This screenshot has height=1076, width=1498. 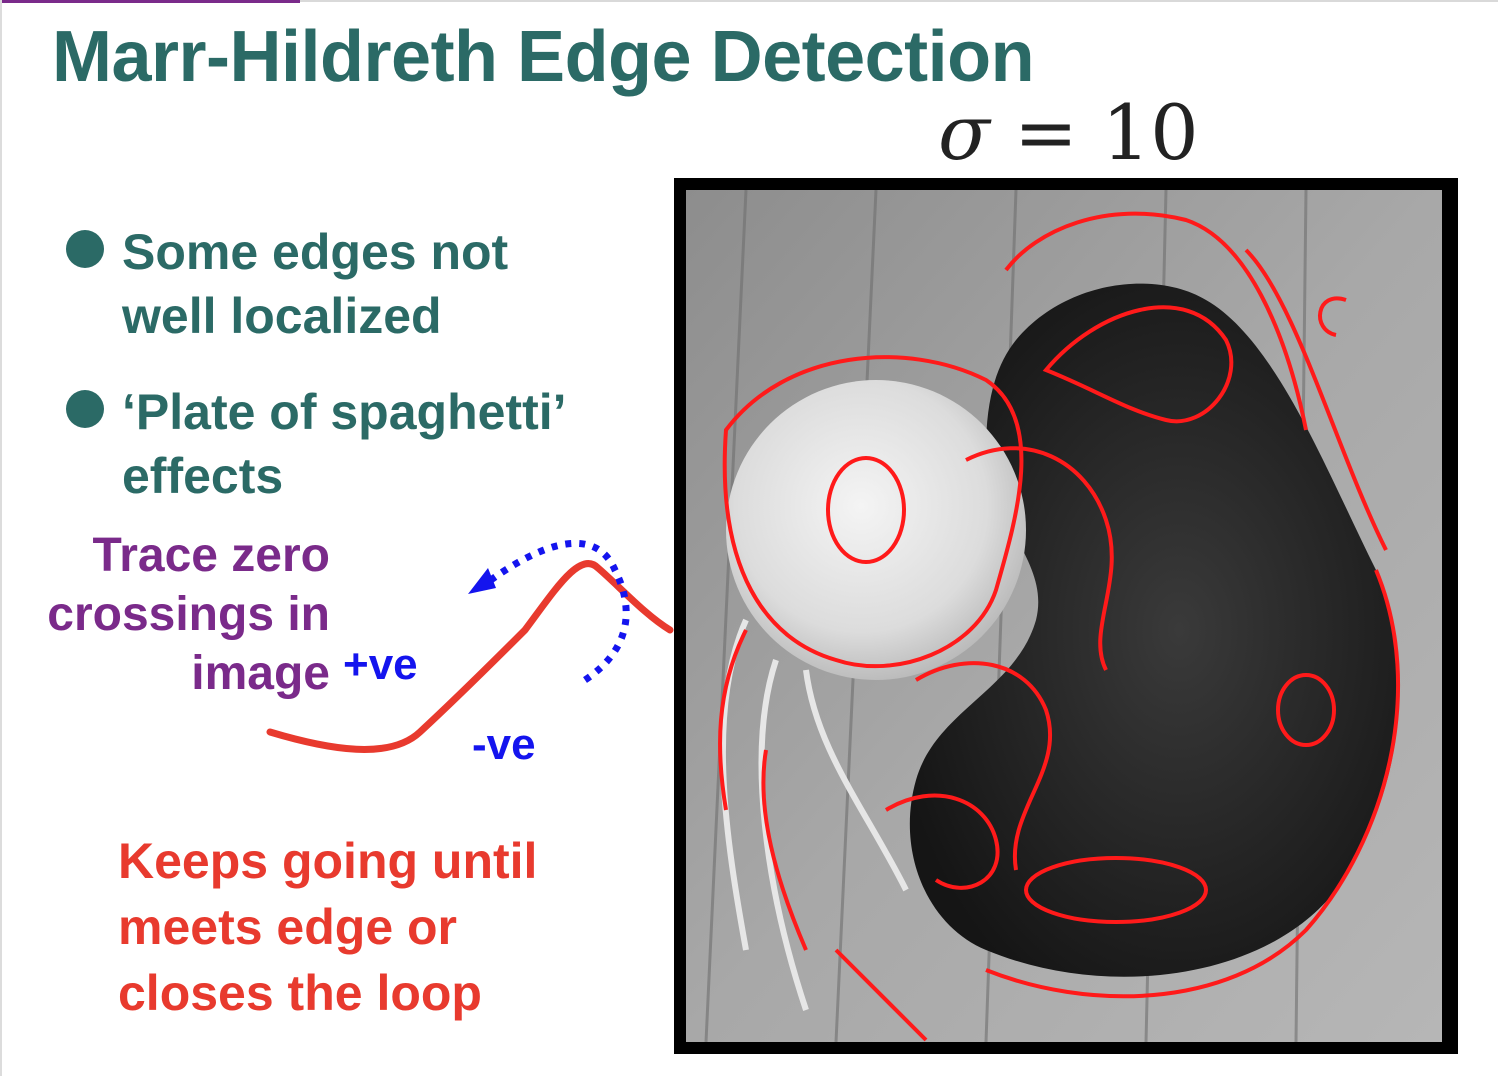 What do you see at coordinates (1150, 132) in the screenshot?
I see `sigma-value: 10` at bounding box center [1150, 132].